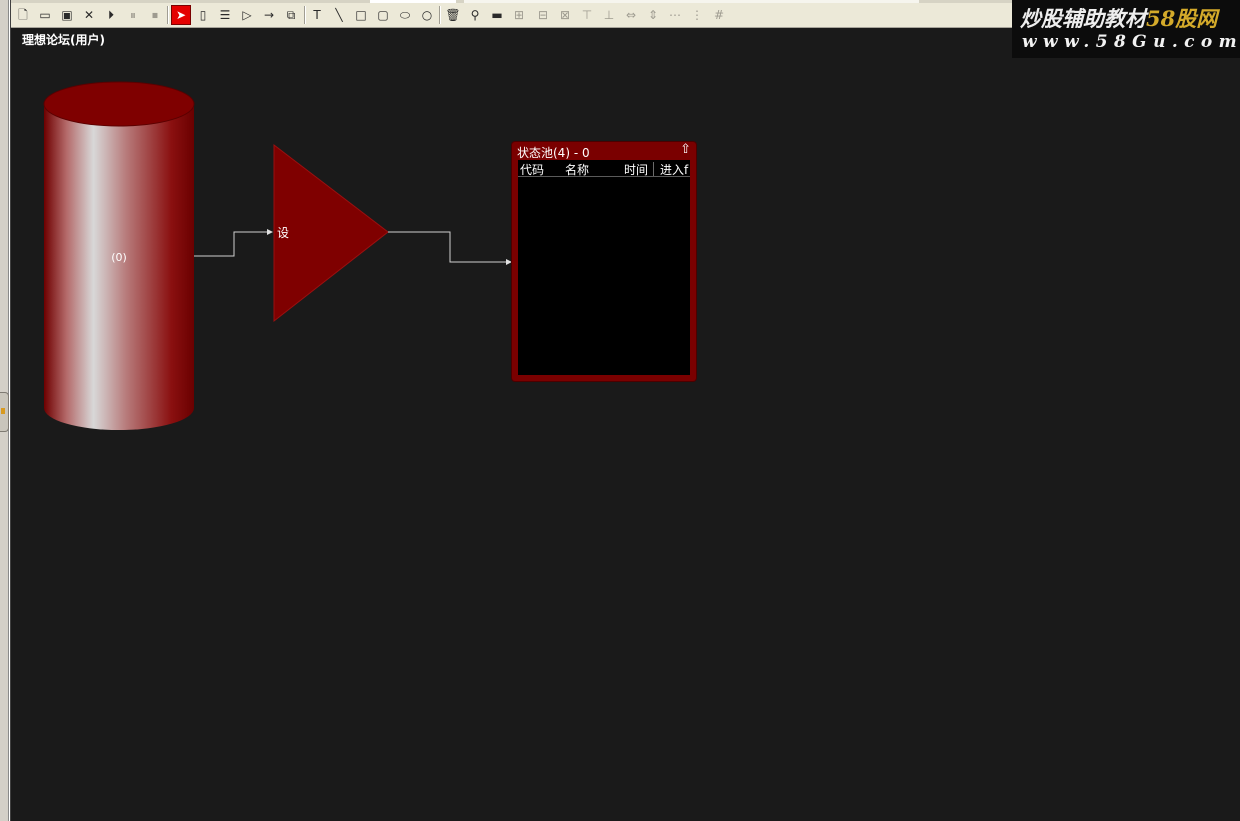  Describe the element at coordinates (532, 169) in the screenshot. I see `column-header: 代码` at that location.